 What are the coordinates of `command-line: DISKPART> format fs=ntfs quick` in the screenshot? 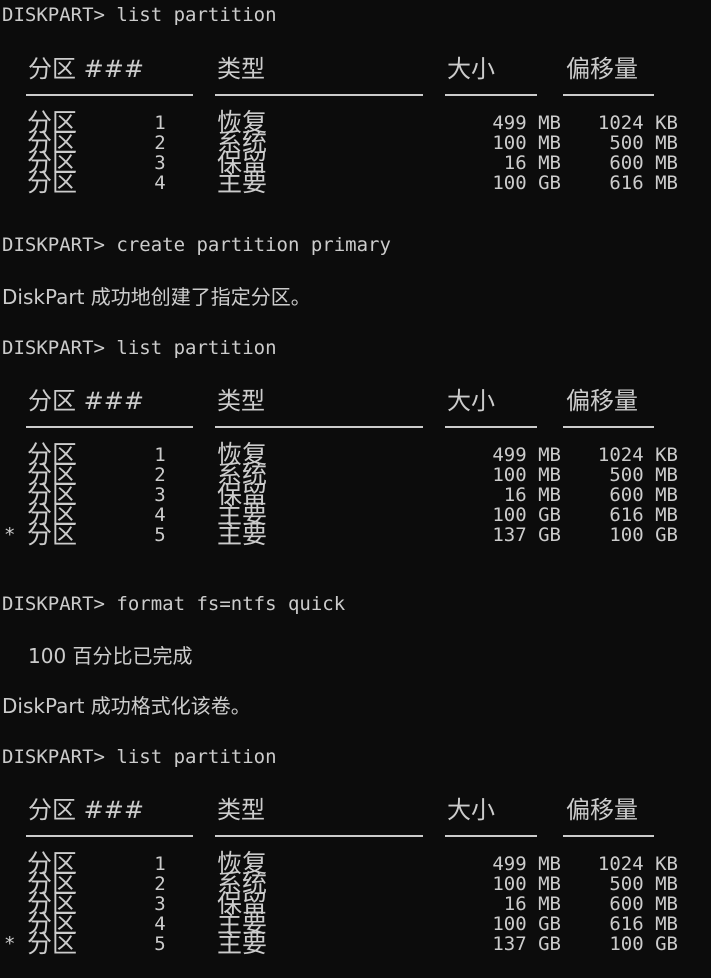 It's located at (174, 604).